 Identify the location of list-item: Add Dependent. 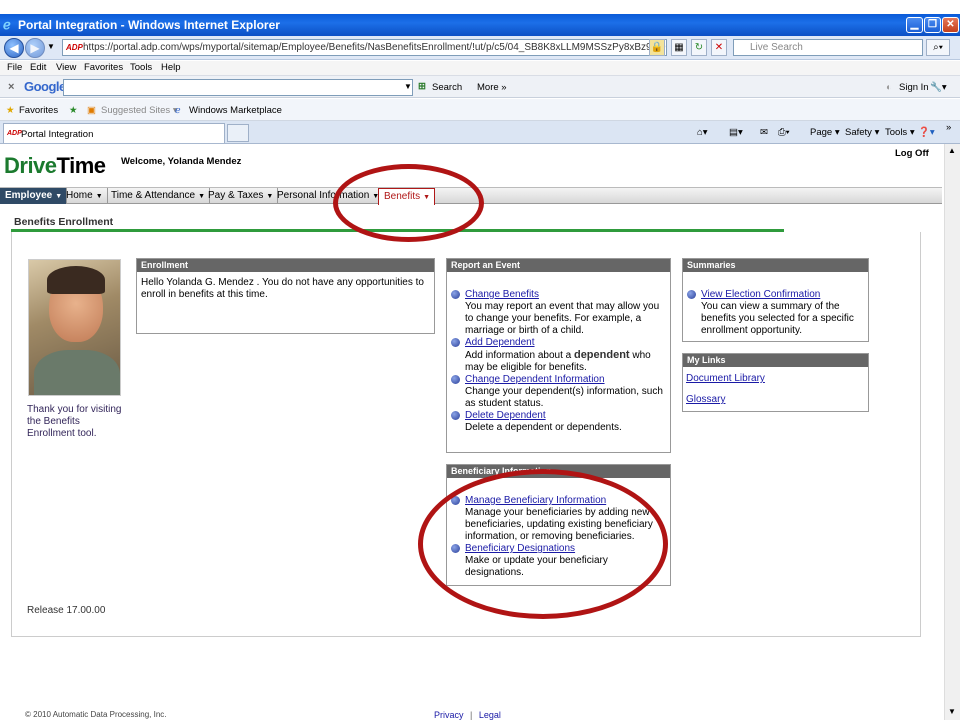
(557, 343).